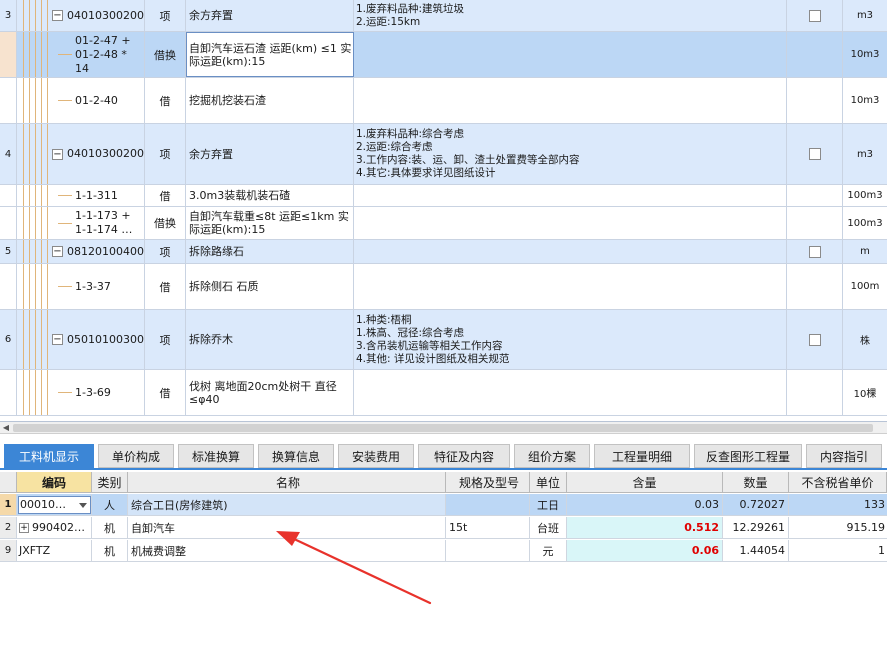 This screenshot has height=655, width=887. I want to click on tab-5: 安装费用, so click(376, 456).